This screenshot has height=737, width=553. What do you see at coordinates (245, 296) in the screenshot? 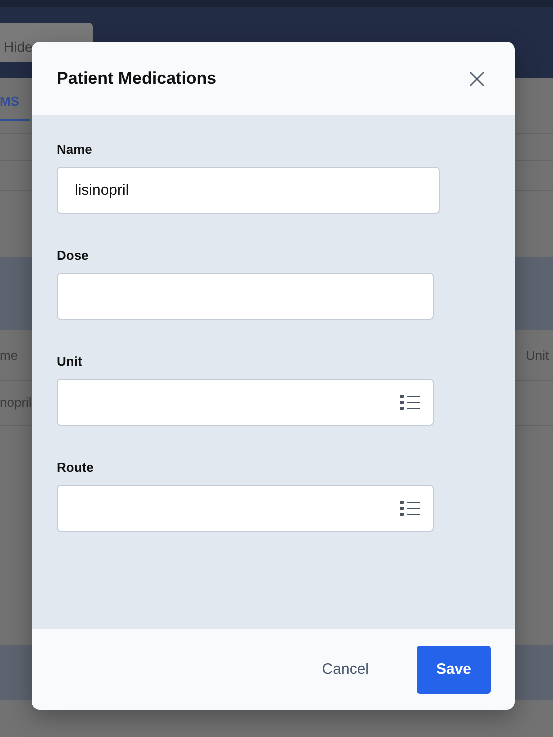
I see `input-field` at bounding box center [245, 296].